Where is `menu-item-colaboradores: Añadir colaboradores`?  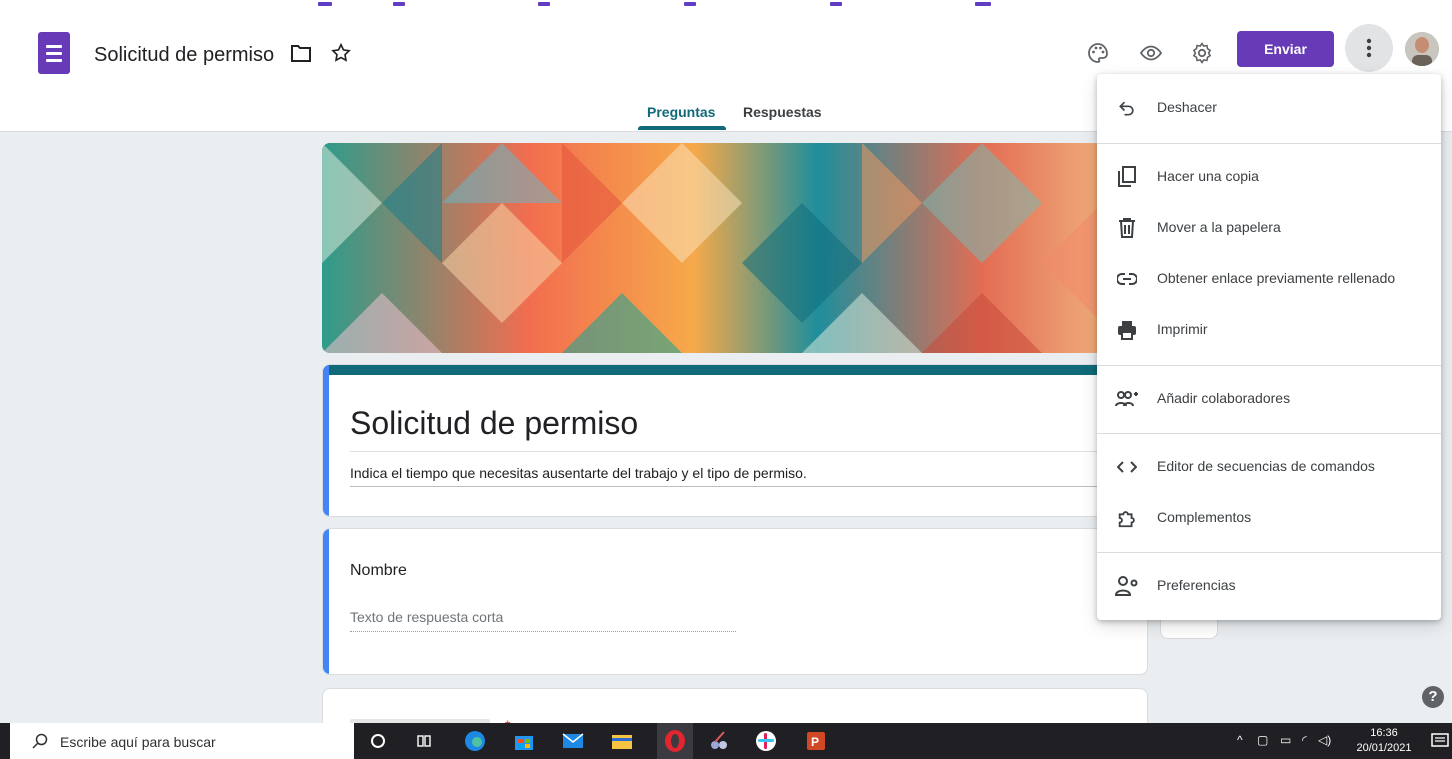
menu-item-colaboradores: Añadir colaboradores is located at coordinates (1269, 399).